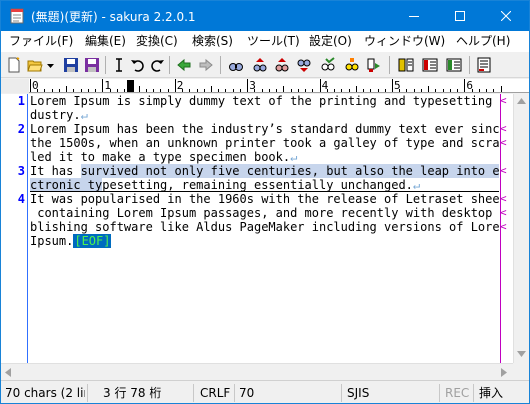  I want to click on save-all-button, so click(92, 65).